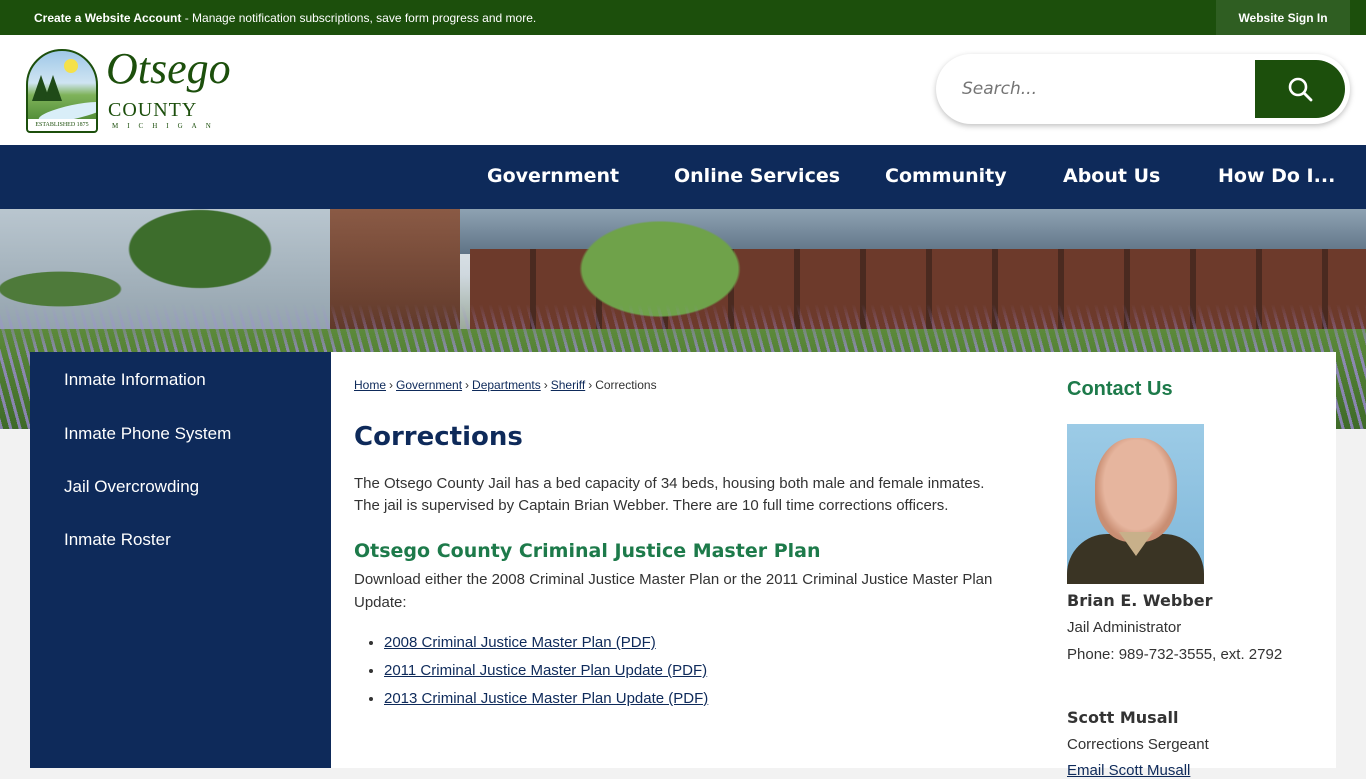  I want to click on photo-head, so click(1136, 490).